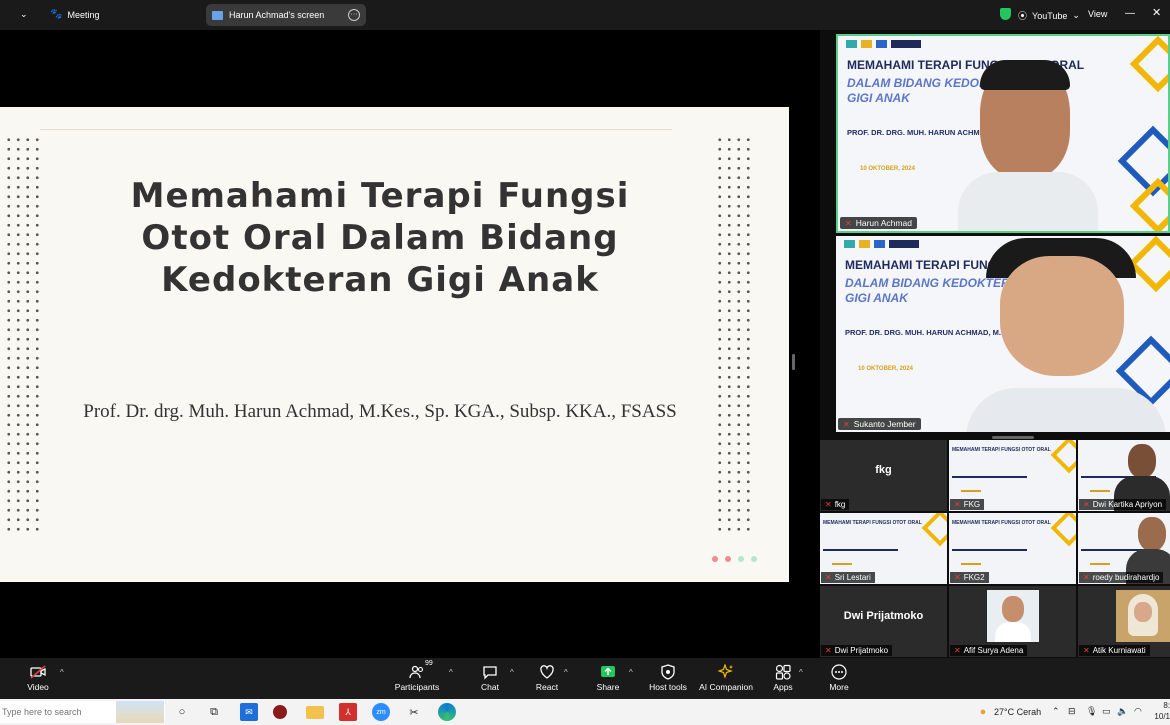 This screenshot has width=1170, height=725. Describe the element at coordinates (1130, 13) in the screenshot. I see `minimize-icon: —` at that location.